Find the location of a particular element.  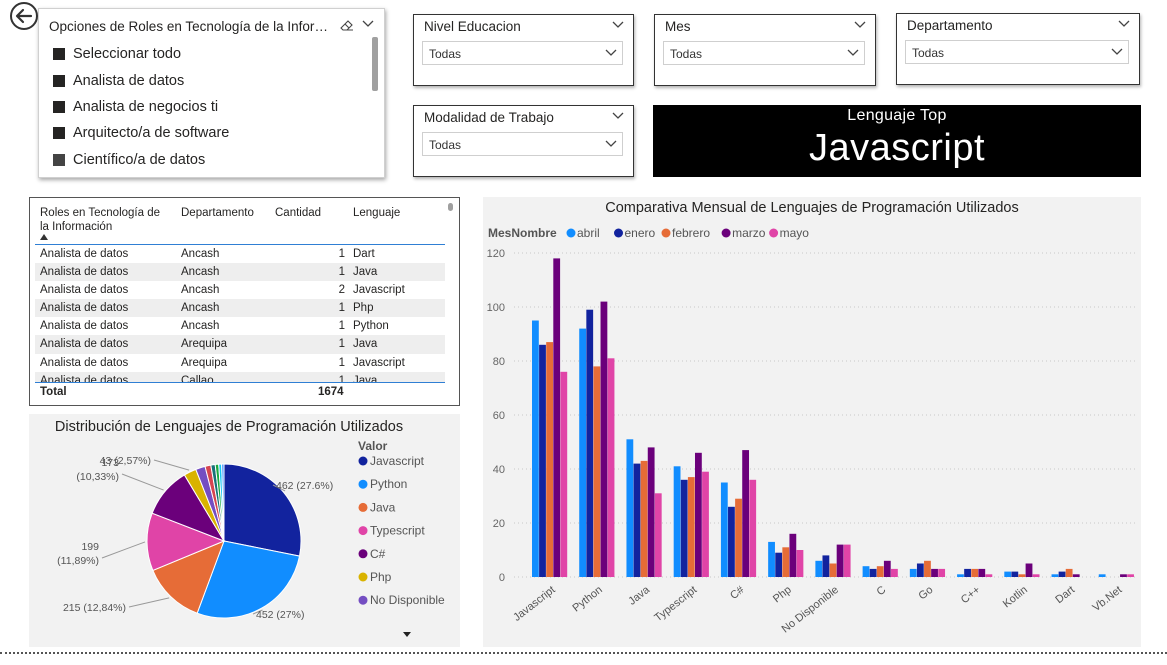

legend-item: C# is located at coordinates (378, 554).